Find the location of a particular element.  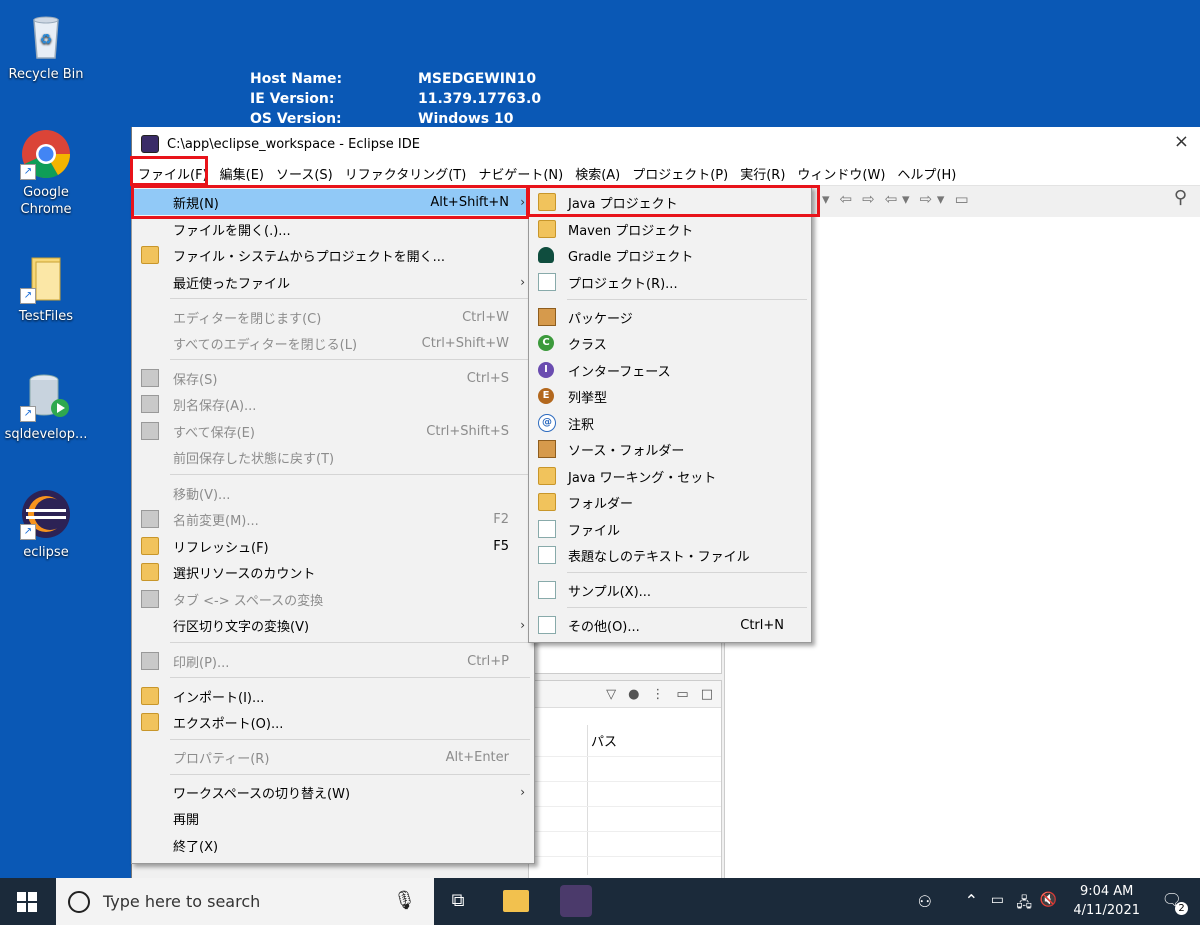

refresh-icon is located at coordinates (150, 546).